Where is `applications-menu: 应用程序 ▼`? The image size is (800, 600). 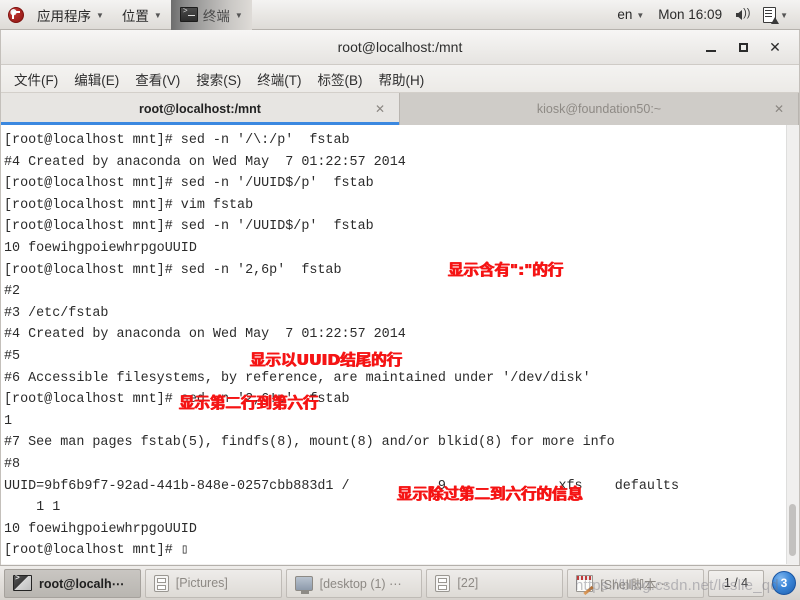 applications-menu: 应用程序 ▼ is located at coordinates (70, 15).